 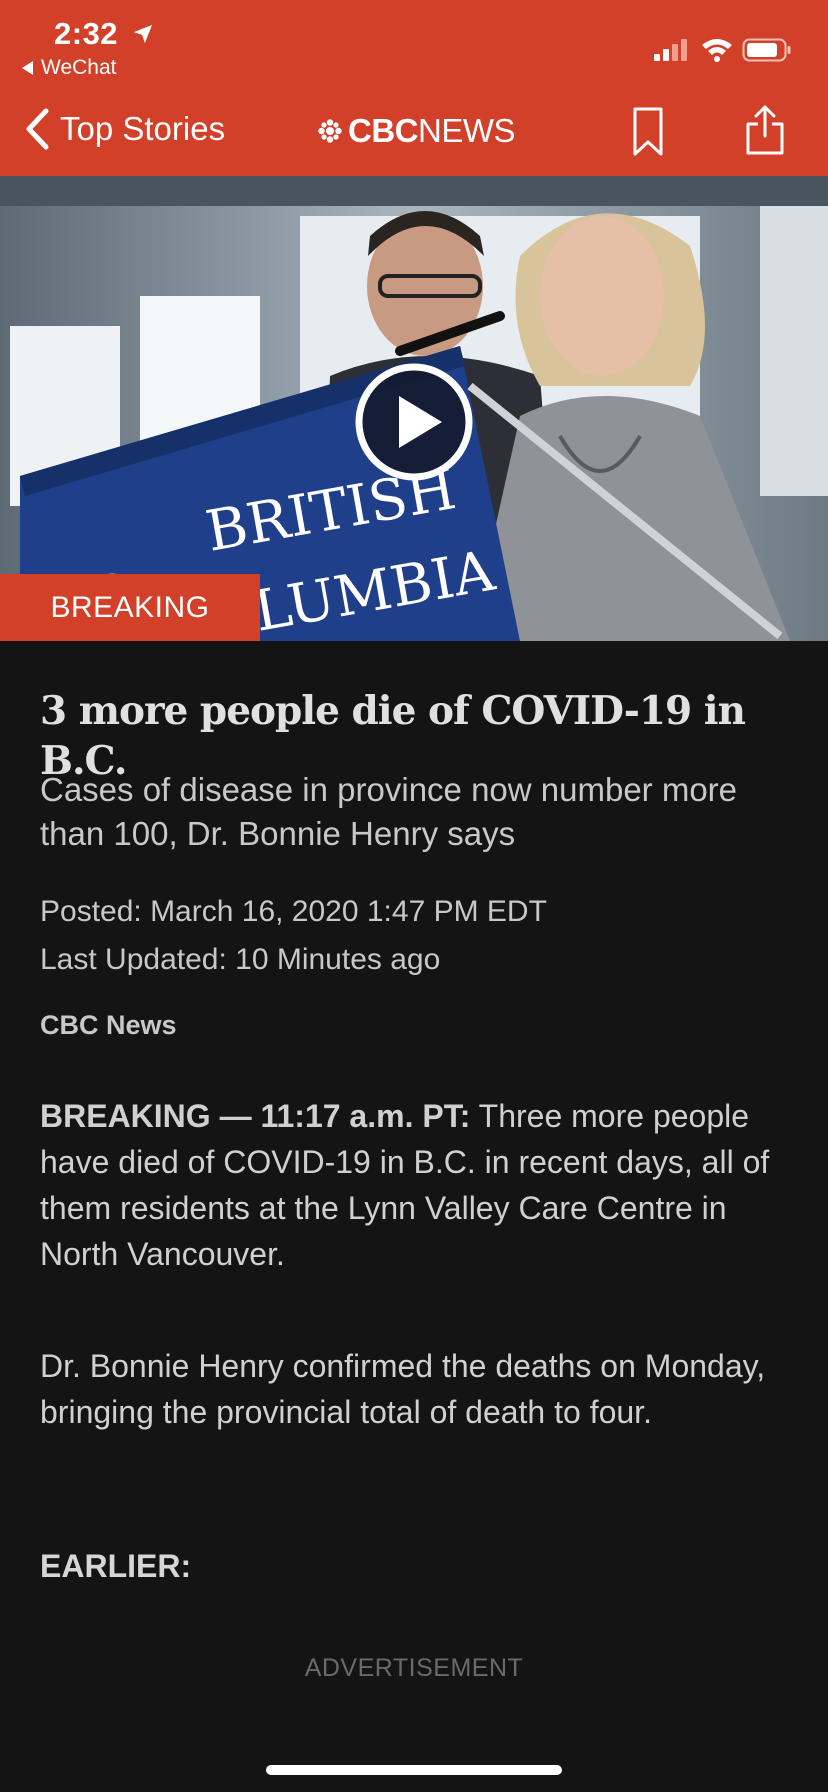 What do you see at coordinates (37, 129) in the screenshot?
I see `chevron-left-icon` at bounding box center [37, 129].